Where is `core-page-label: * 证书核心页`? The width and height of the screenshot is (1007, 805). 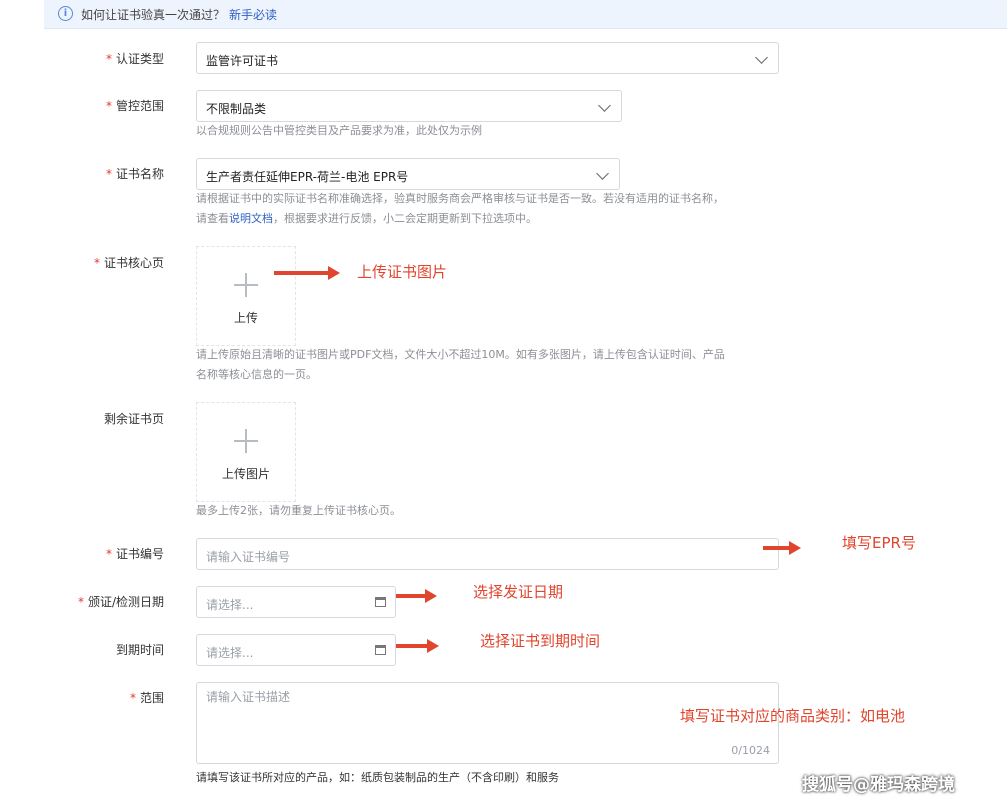 core-page-label: * 证书核心页 is located at coordinates (128, 263).